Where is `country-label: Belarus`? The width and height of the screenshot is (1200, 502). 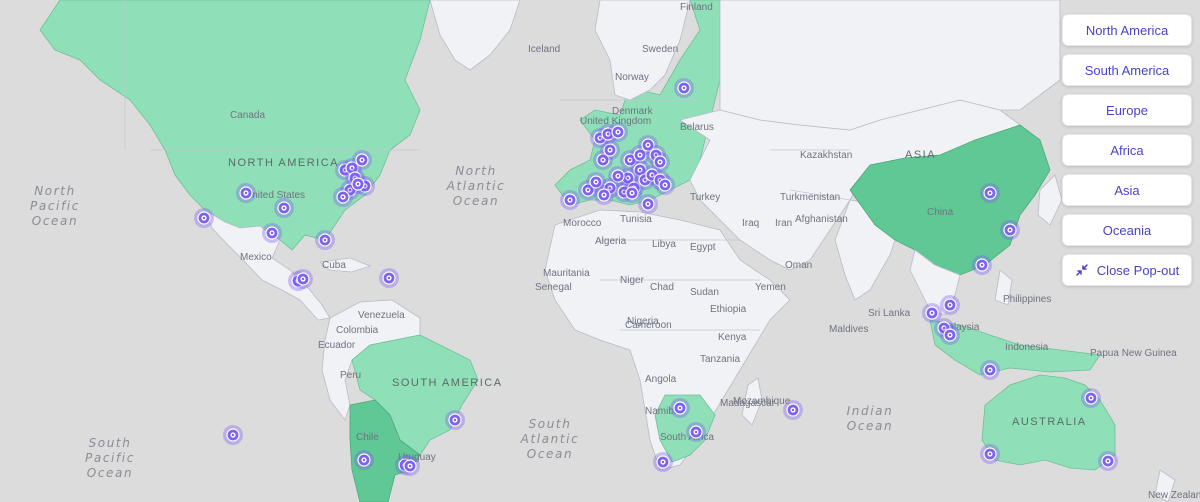
country-label: Belarus is located at coordinates (697, 127).